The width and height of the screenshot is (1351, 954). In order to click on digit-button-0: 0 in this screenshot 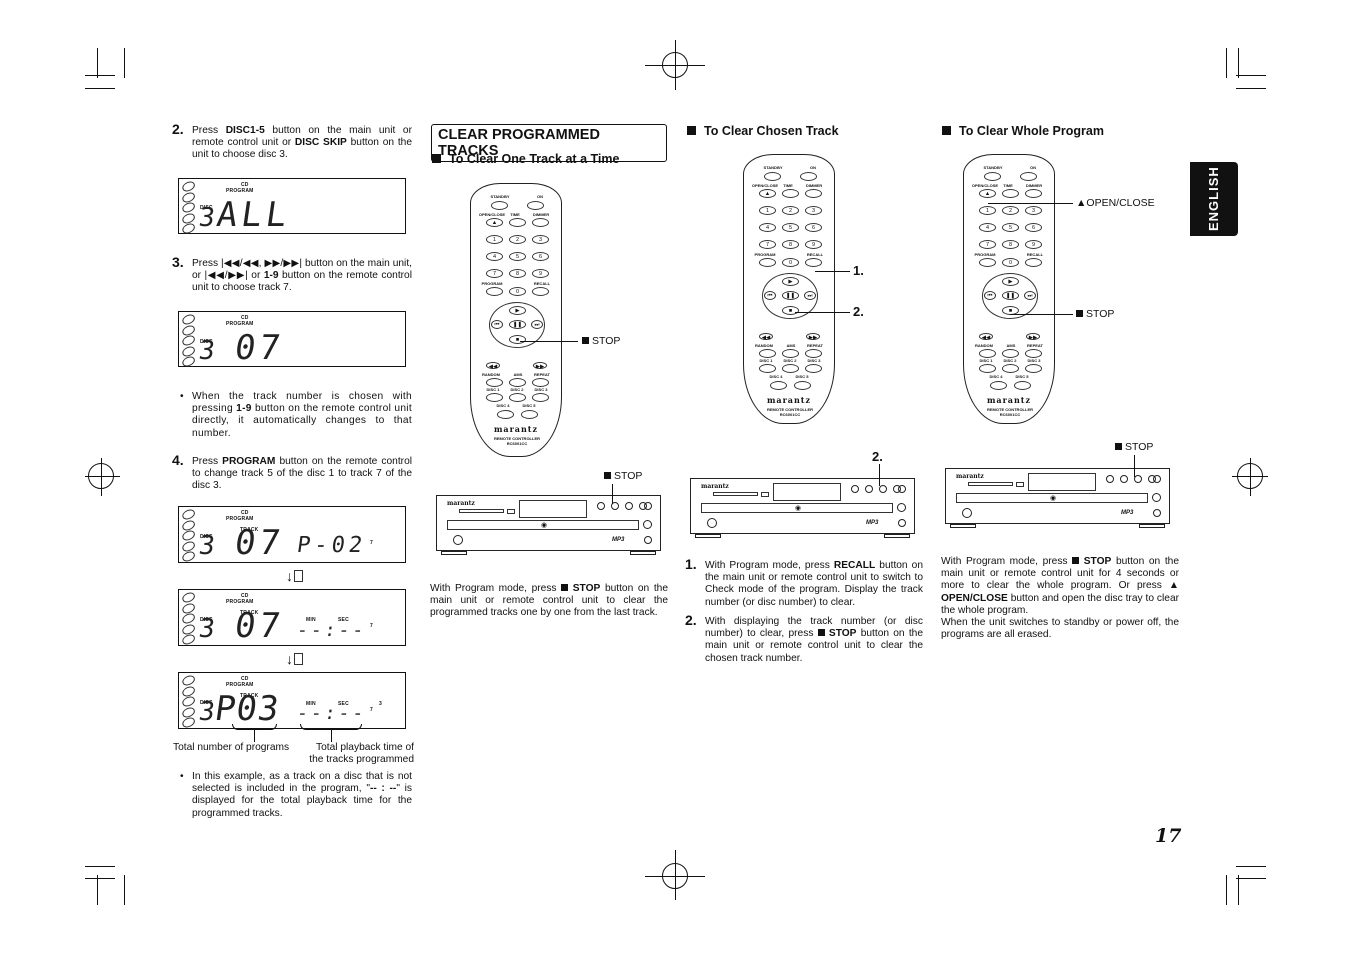, I will do `click(790, 262)`.